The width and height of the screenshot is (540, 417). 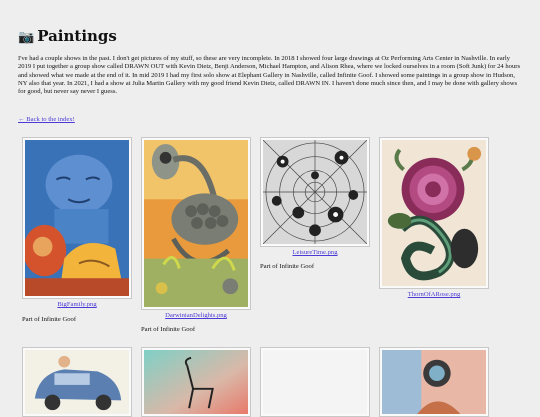 I want to click on painting-figure-image, so click(x=434, y=382).